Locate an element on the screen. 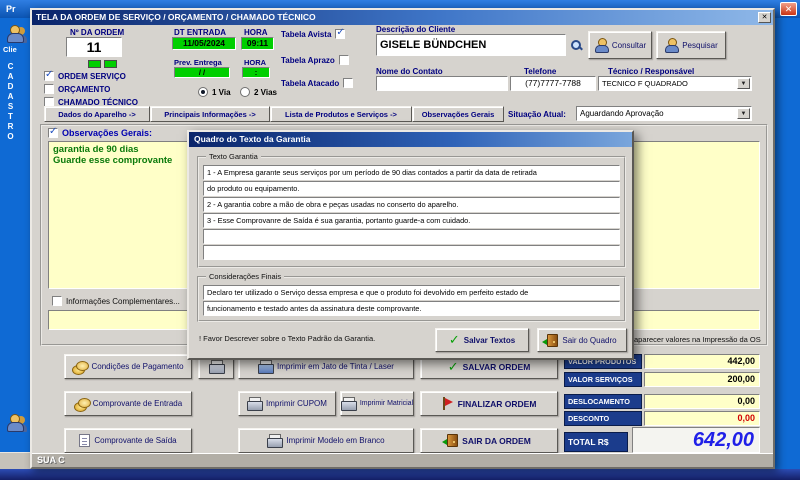 This screenshot has height=480, width=800. radio-1-via-label: 1 Via is located at coordinates (221, 92).